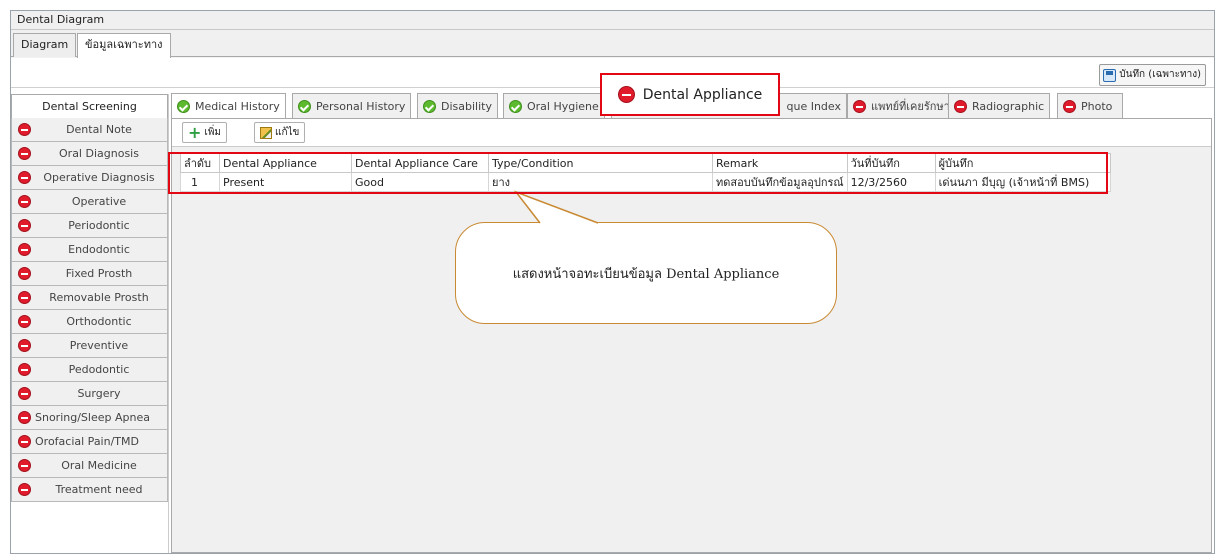  I want to click on sidebar-item-label: Fixed Prosth, so click(99, 273).